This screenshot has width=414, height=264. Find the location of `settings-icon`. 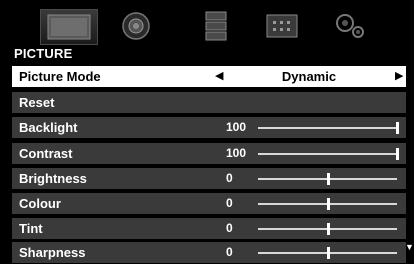

settings-icon is located at coordinates (216, 26).